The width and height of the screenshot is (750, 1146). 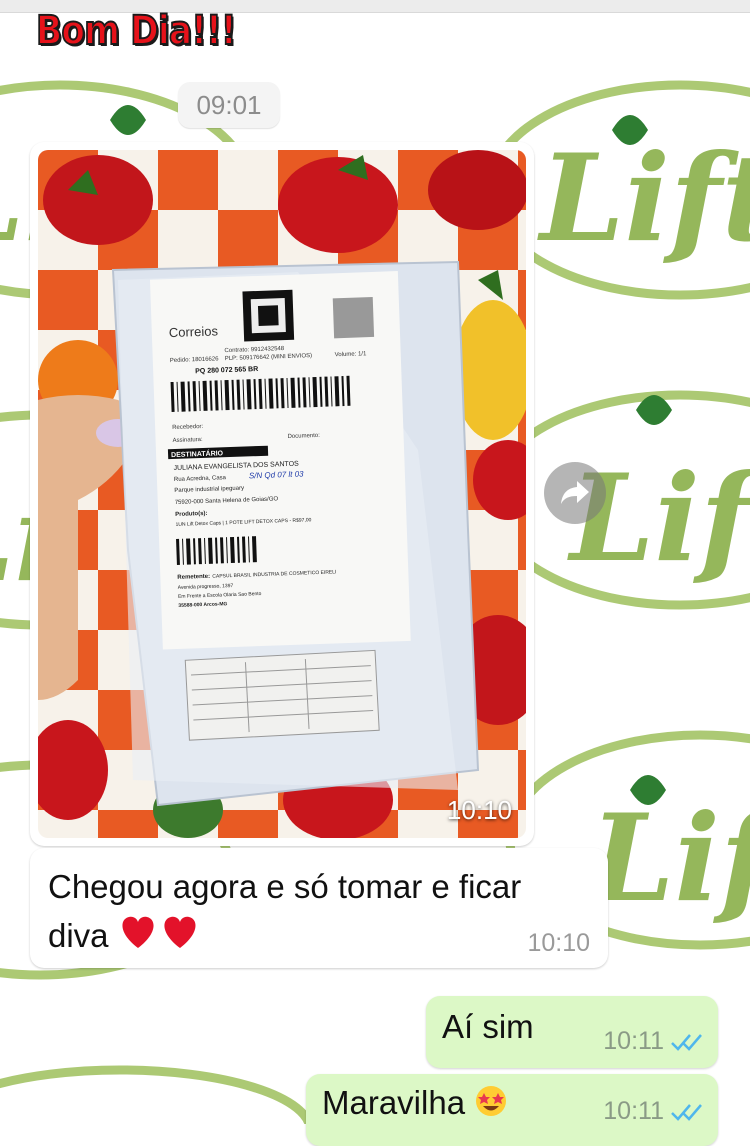 I want to click on sticker-bom-dia: Bom Dia!!!, so click(x=136, y=31).